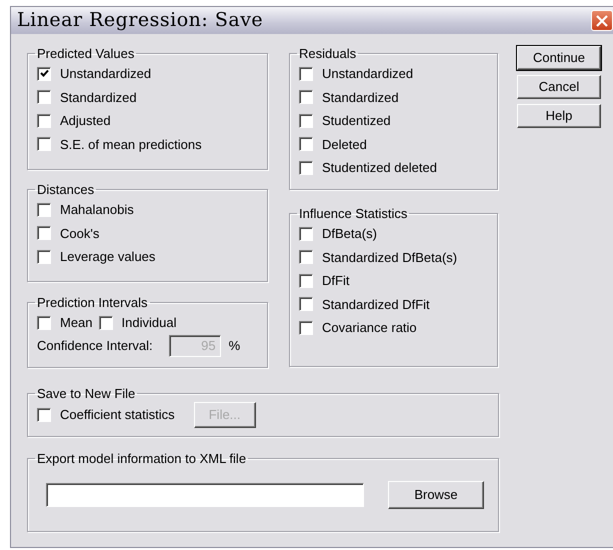 The width and height of the screenshot is (613, 550). I want to click on checkbox-label: Standardized DfFit, so click(376, 305).